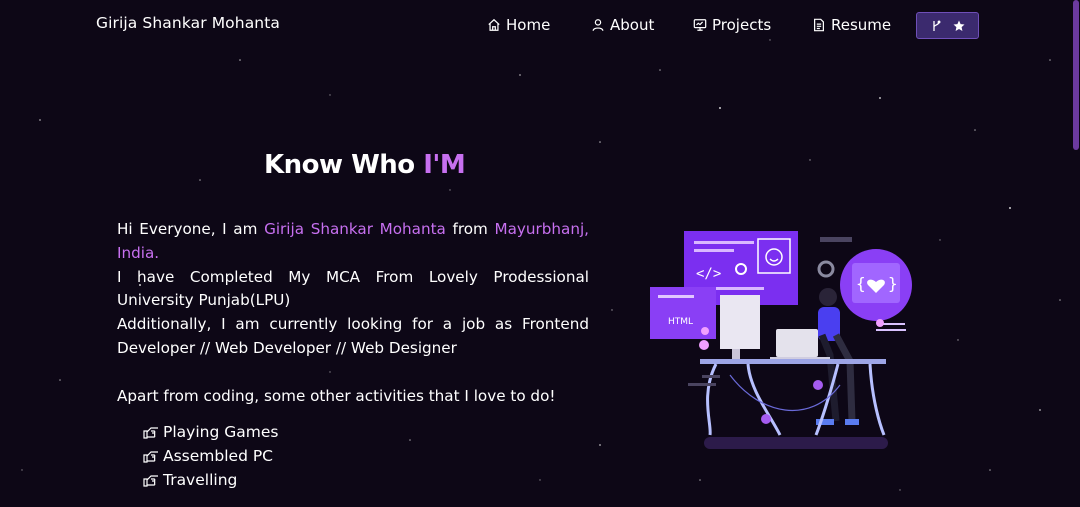  I want to click on title-prefix: Know Who, so click(344, 165).